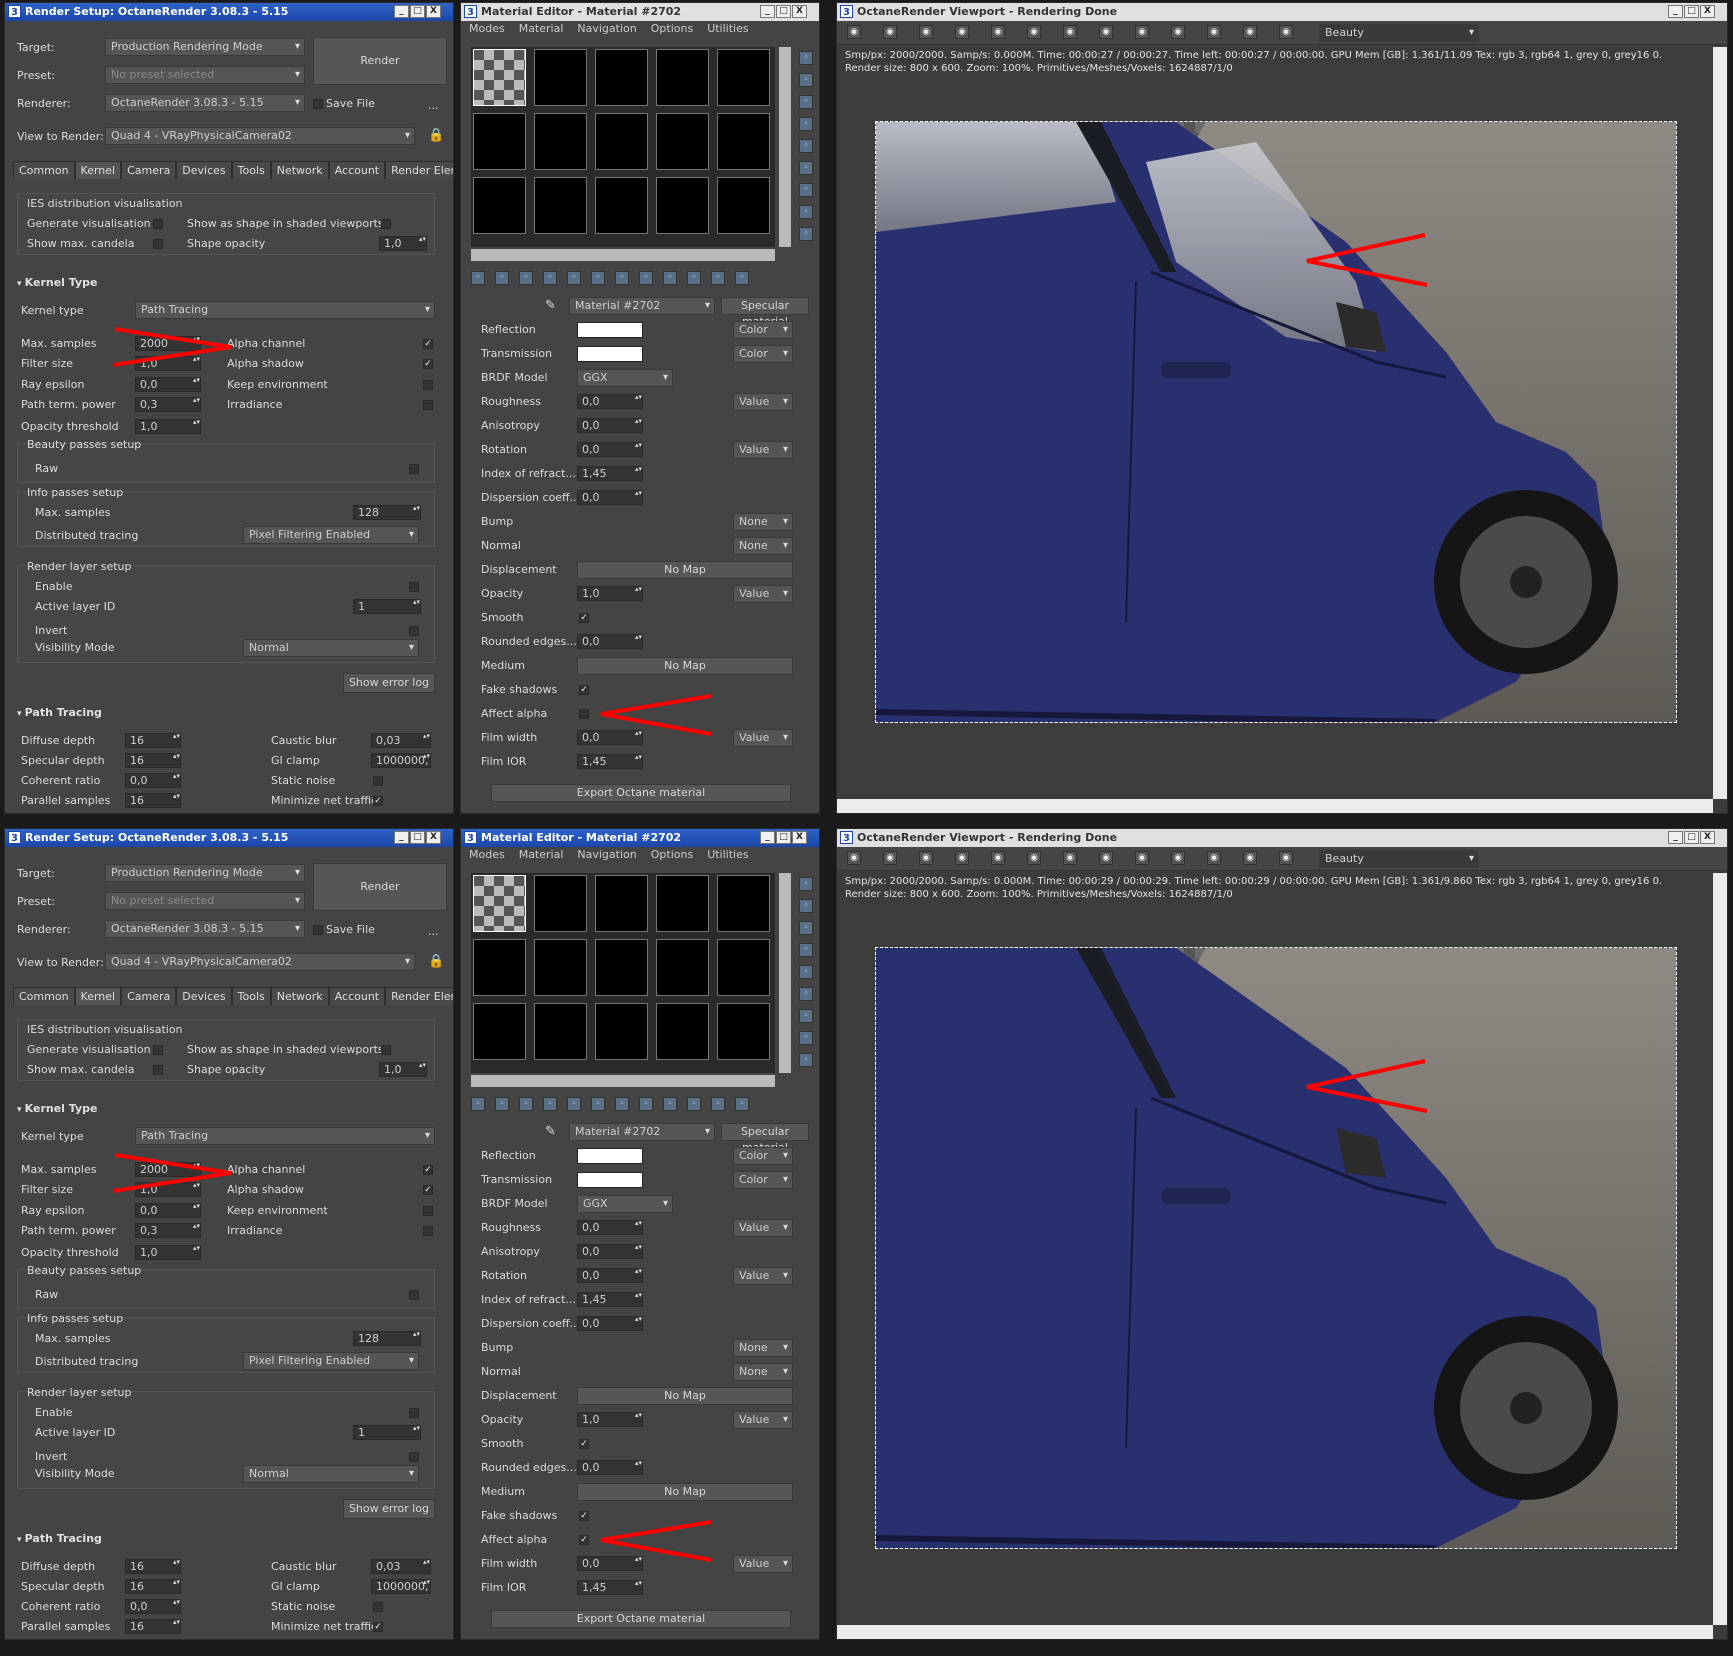 The image size is (1733, 1656). Describe the element at coordinates (285, 1136) in the screenshot. I see `kernel-type-dropdown: Path Tracing` at that location.